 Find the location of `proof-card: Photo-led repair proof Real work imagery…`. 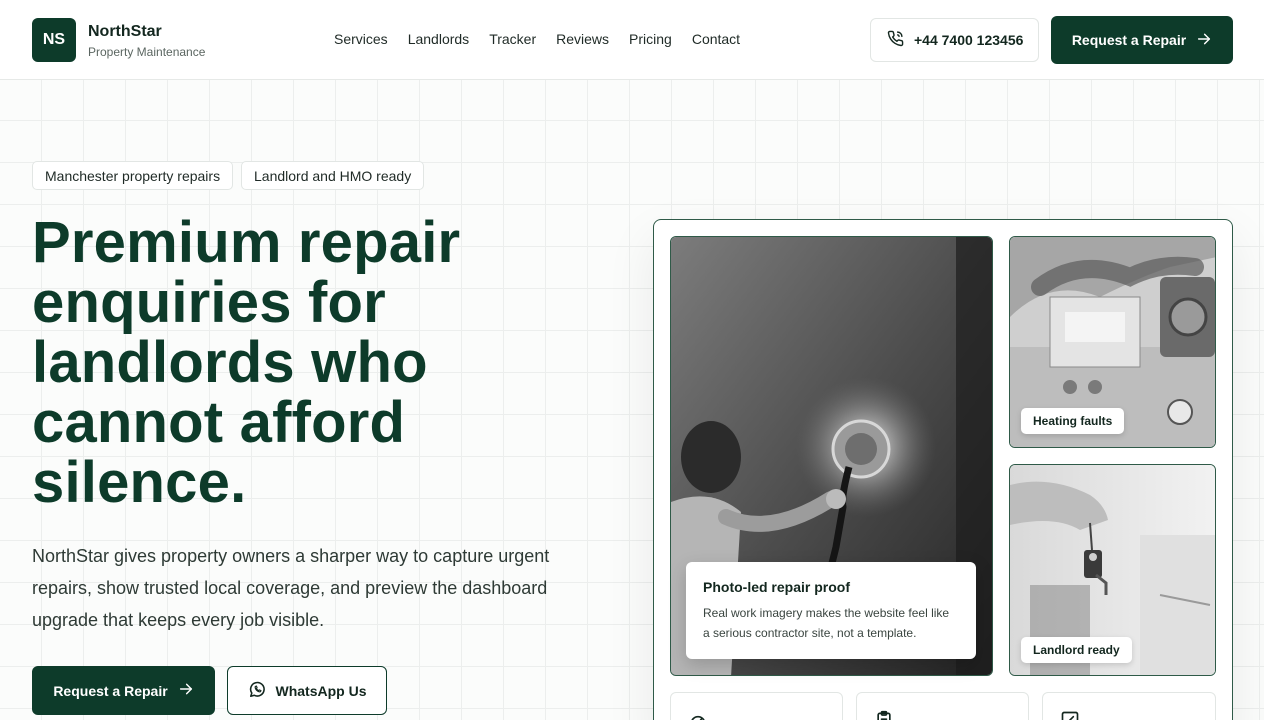

proof-card: Photo-led repair proof Real work imagery… is located at coordinates (831, 610).